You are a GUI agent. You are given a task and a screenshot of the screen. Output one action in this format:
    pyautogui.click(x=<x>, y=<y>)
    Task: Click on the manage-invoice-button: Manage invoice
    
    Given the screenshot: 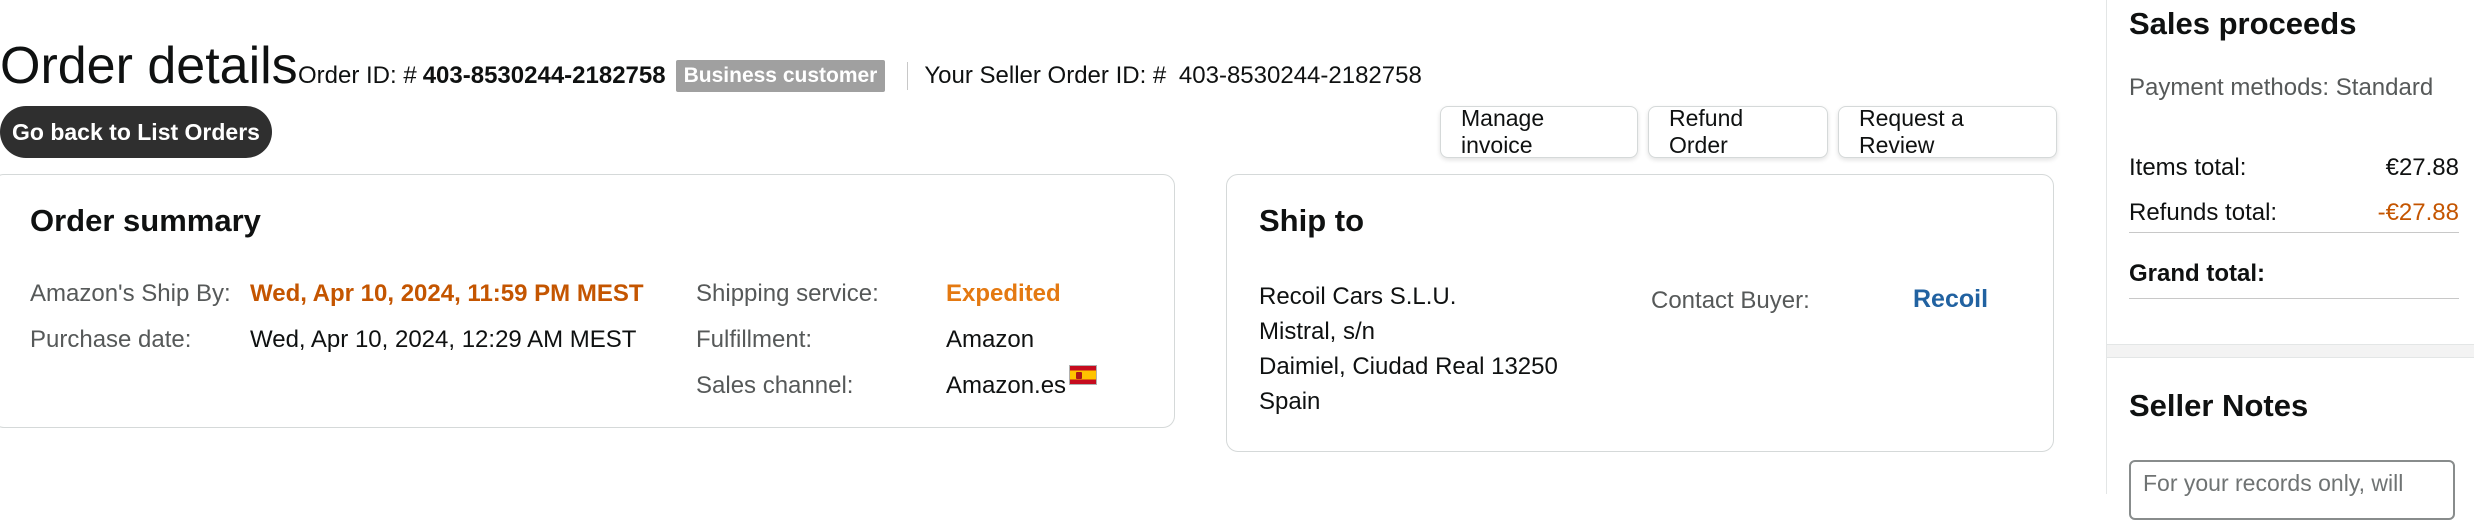 What is the action you would take?
    pyautogui.click(x=1539, y=131)
    